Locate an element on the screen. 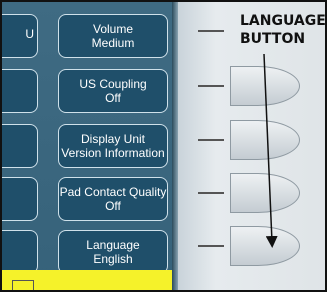 This screenshot has width=330, height=298. volume-value: Medium is located at coordinates (113, 43).